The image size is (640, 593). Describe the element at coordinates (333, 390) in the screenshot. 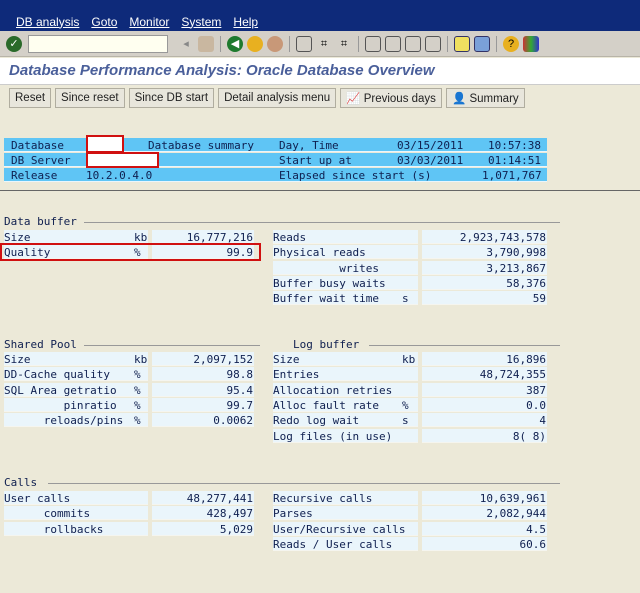

I see `field-label: Allocation retries` at that location.